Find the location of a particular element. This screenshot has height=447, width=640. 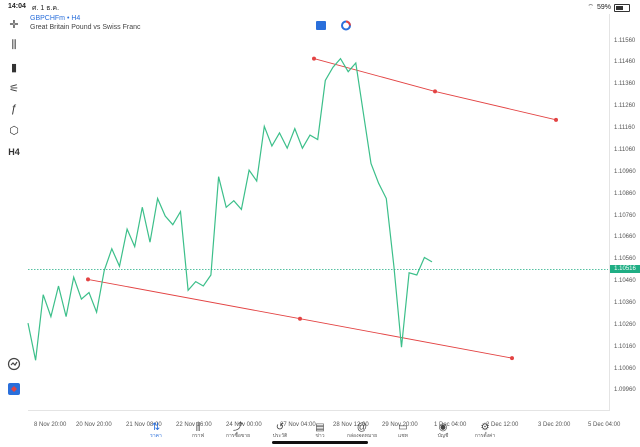

price-tick: 1.09960 is located at coordinates (625, 390).